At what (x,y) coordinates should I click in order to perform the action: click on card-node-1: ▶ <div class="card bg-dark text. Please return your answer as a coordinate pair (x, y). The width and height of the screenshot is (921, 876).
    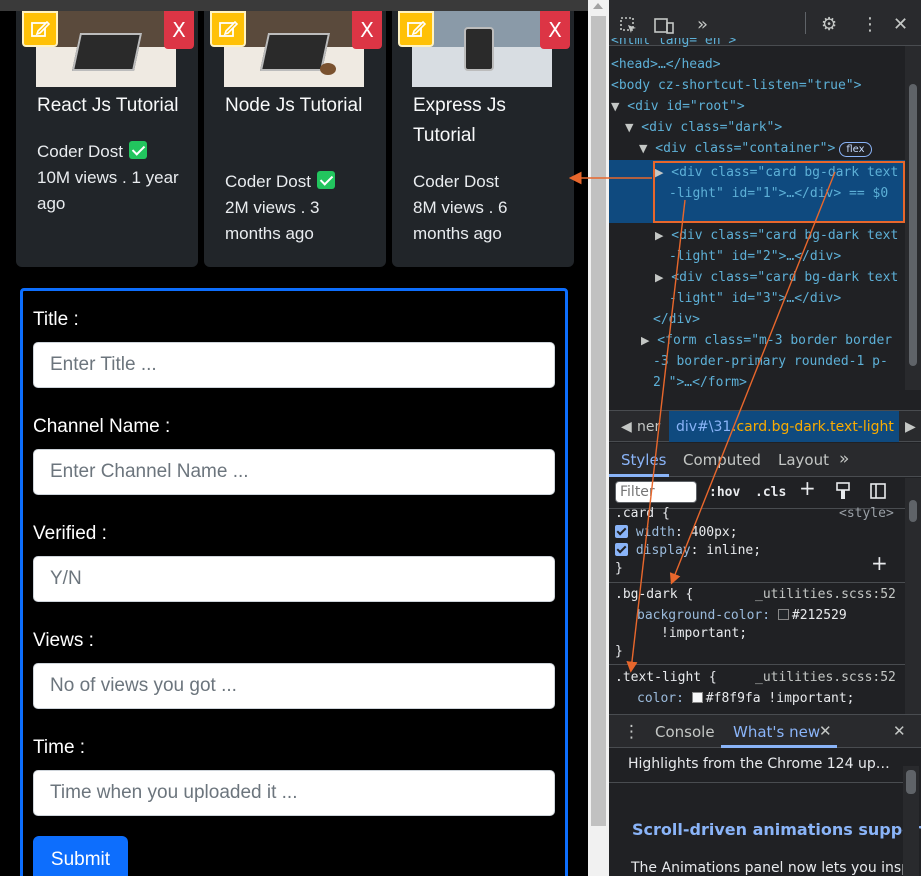
    Looking at the image, I should click on (776, 172).